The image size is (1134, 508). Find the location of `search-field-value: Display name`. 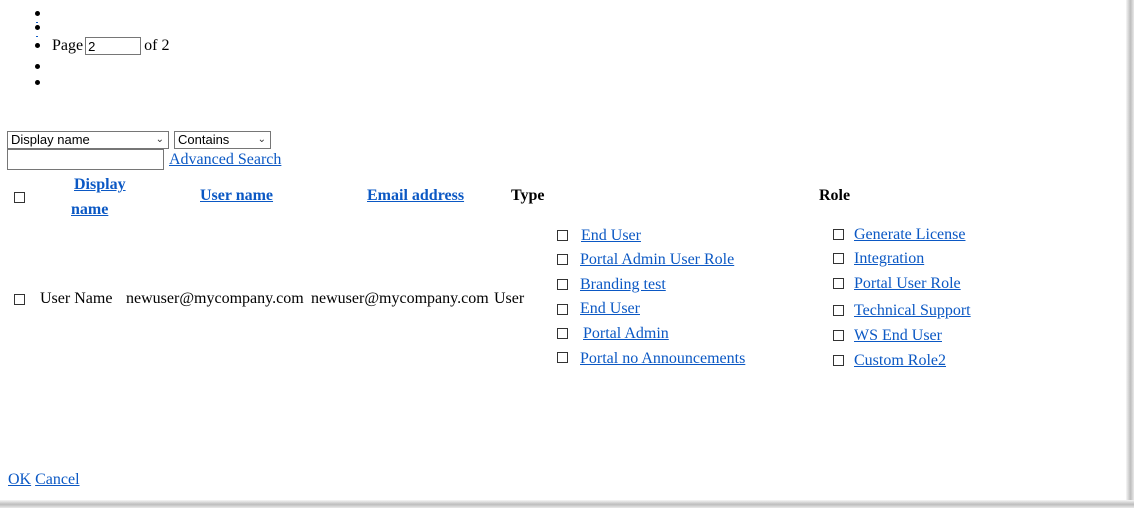

search-field-value: Display name is located at coordinates (50, 139).